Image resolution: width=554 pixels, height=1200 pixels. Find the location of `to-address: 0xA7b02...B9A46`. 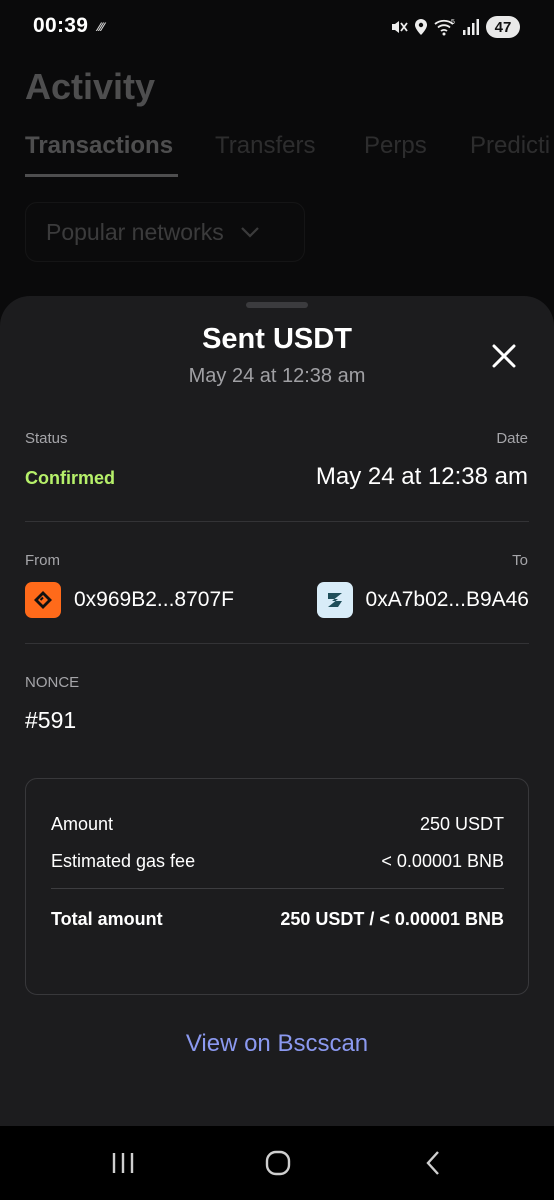

to-address: 0xA7b02...B9A46 is located at coordinates (422, 600).